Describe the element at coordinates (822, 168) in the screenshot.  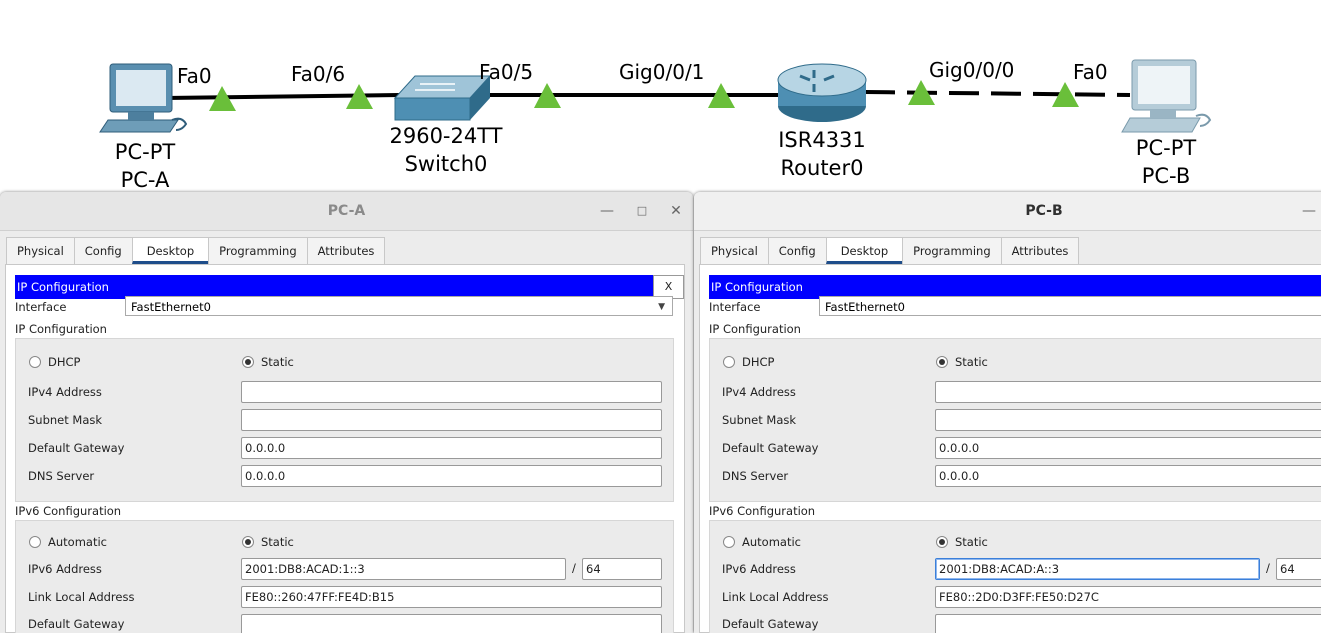
I see `device-name: Router0` at that location.